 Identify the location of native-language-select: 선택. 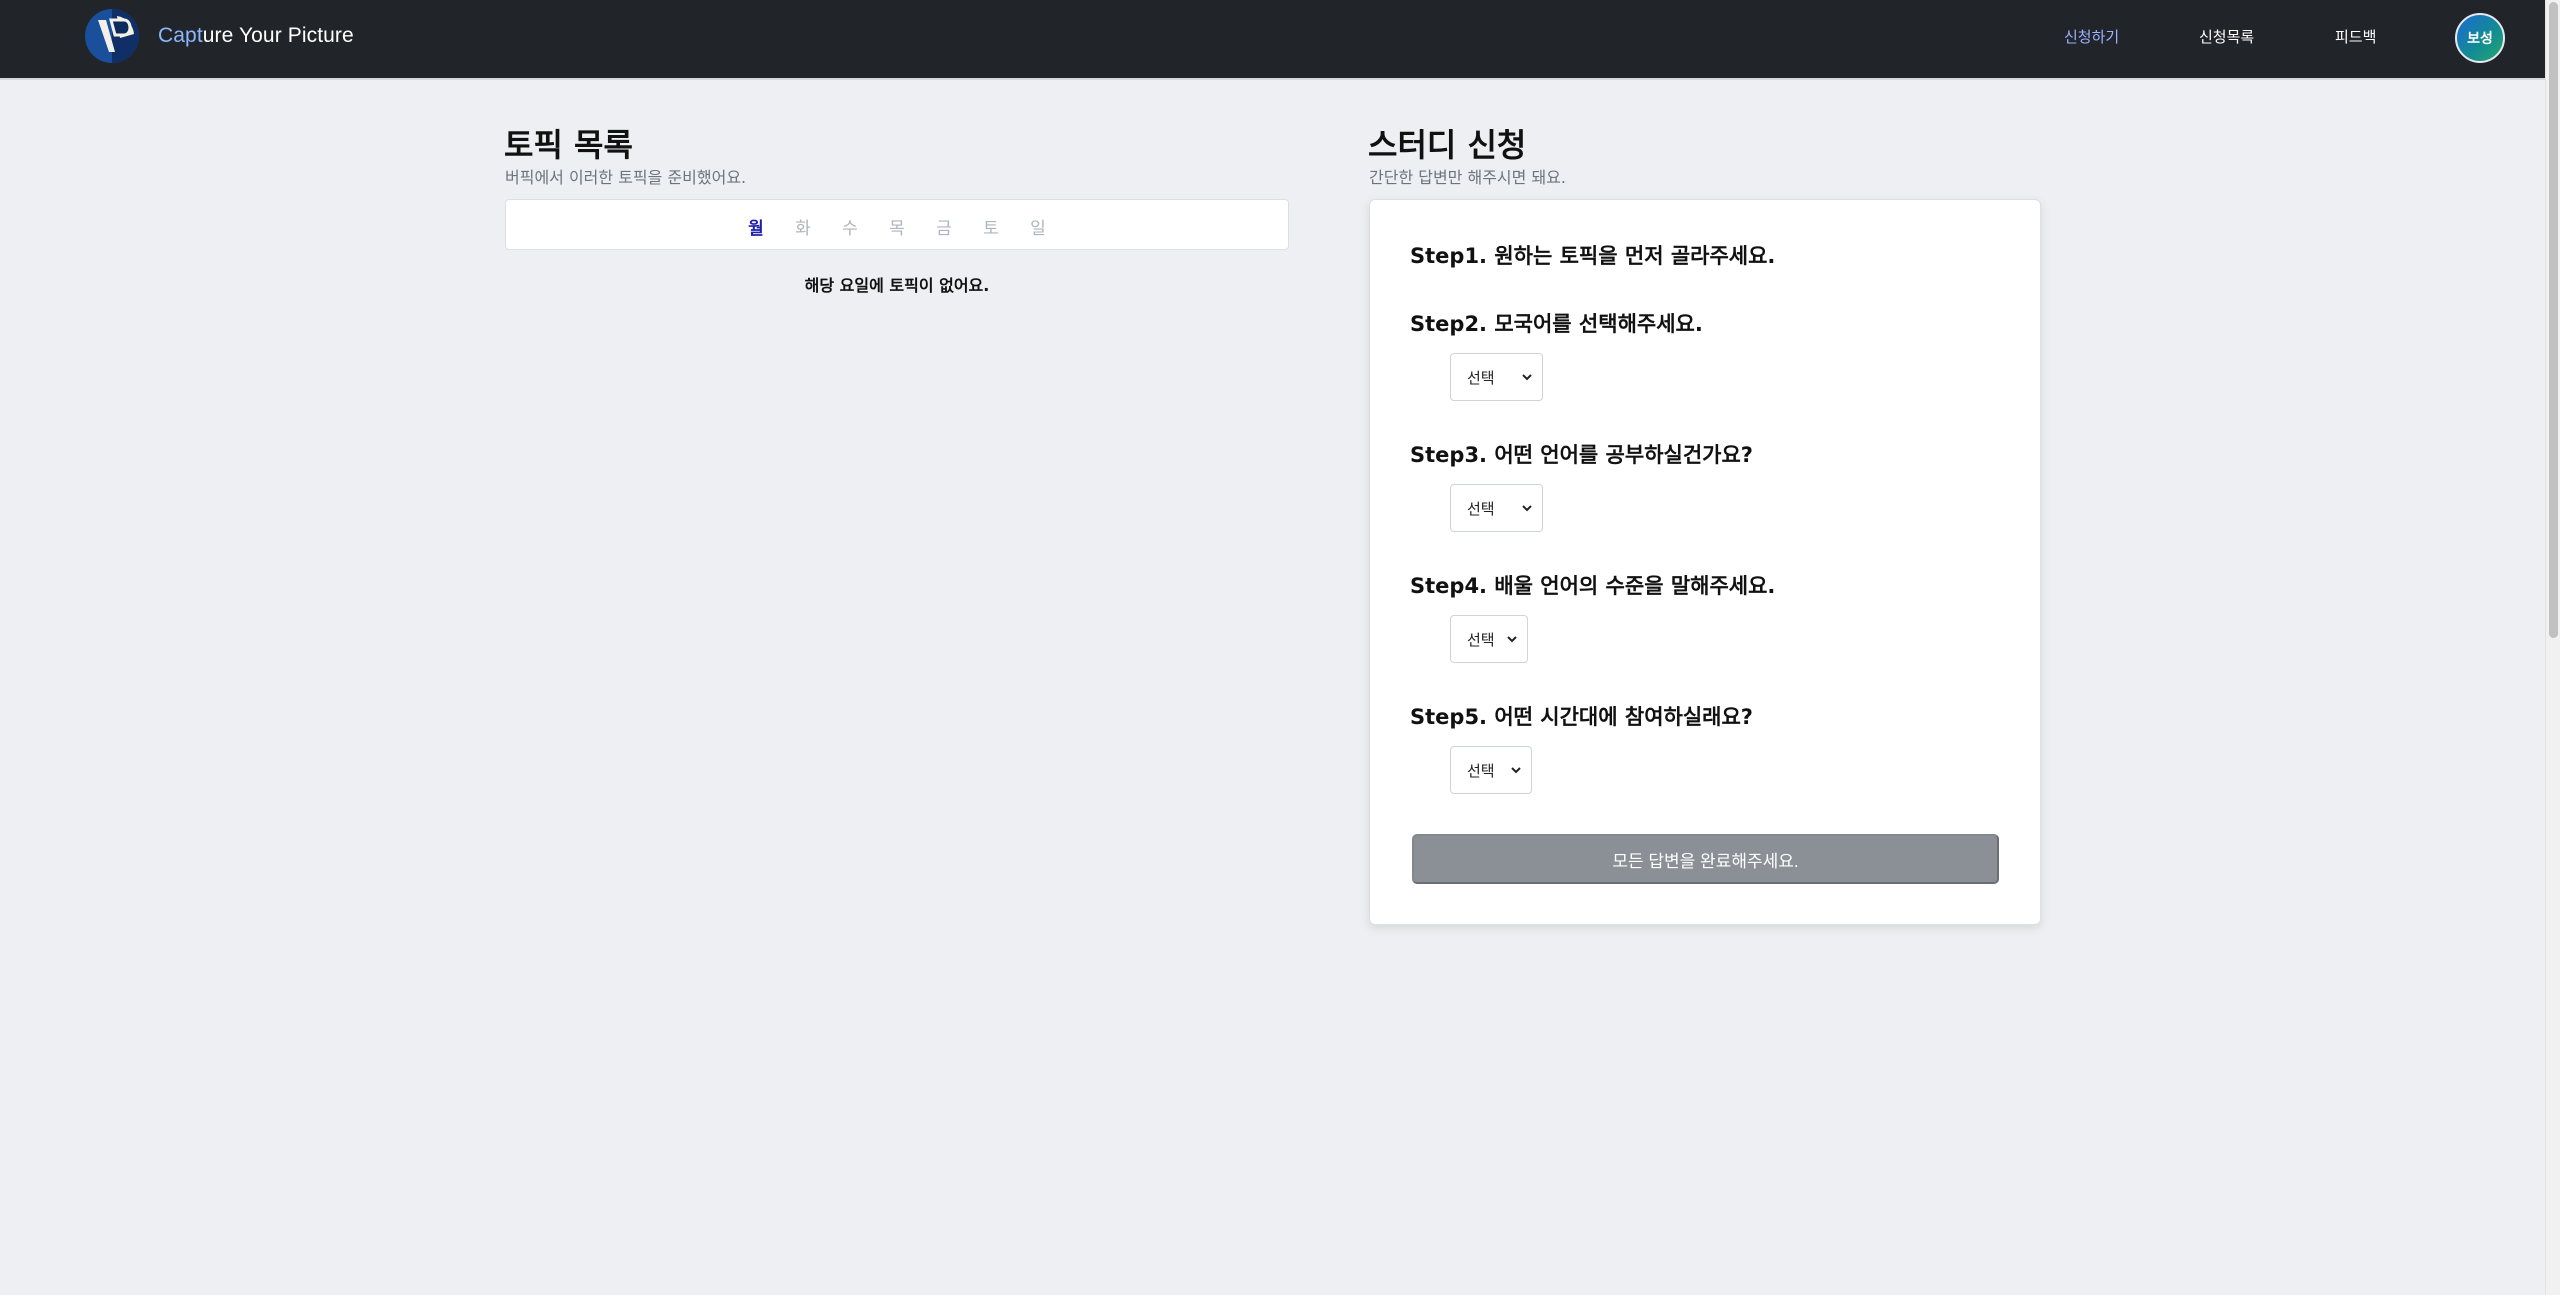
(1496, 377).